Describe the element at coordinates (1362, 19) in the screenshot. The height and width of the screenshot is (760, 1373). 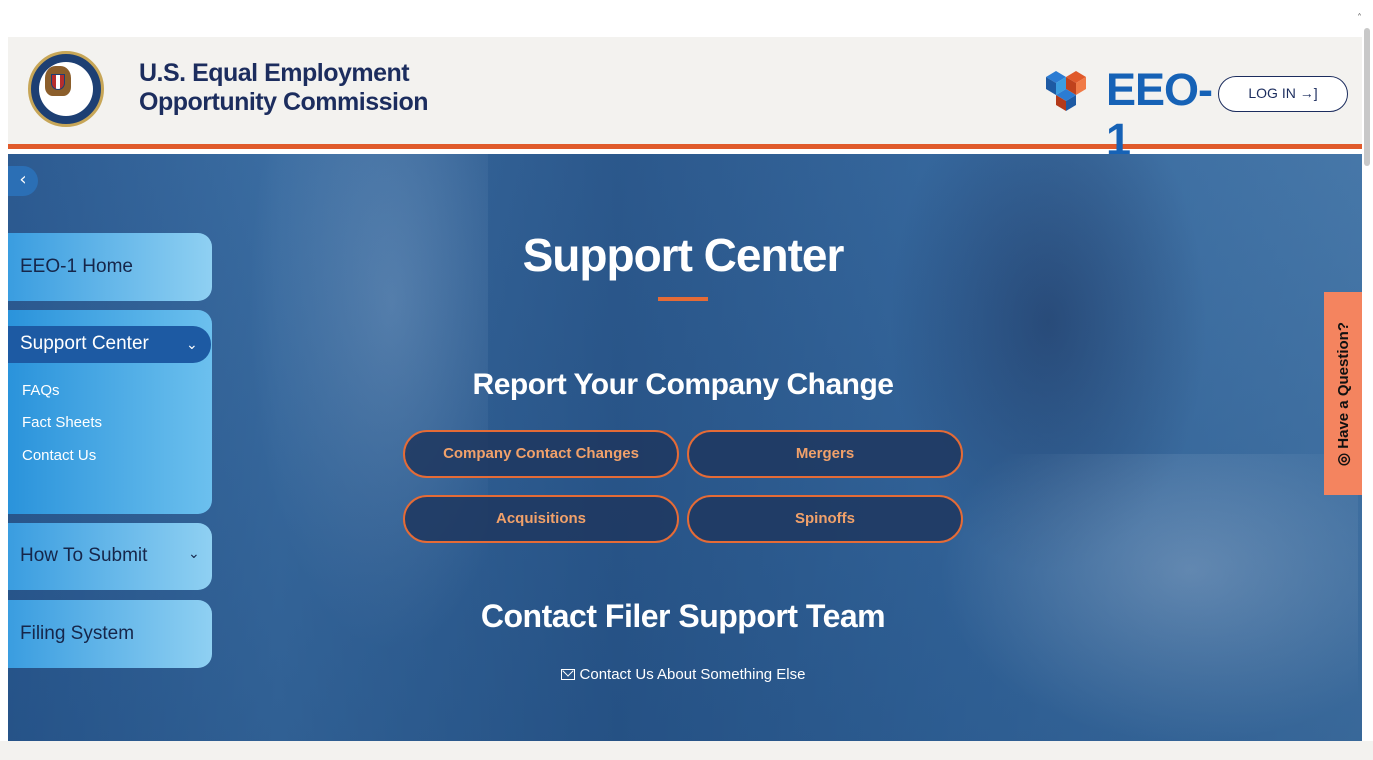
I see `scroll-up-icon: ˄` at that location.